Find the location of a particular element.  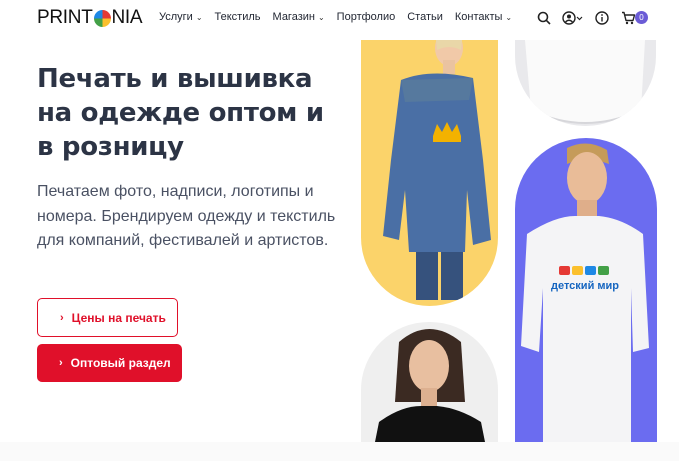

logo-color-wheel-icon is located at coordinates (102, 18).